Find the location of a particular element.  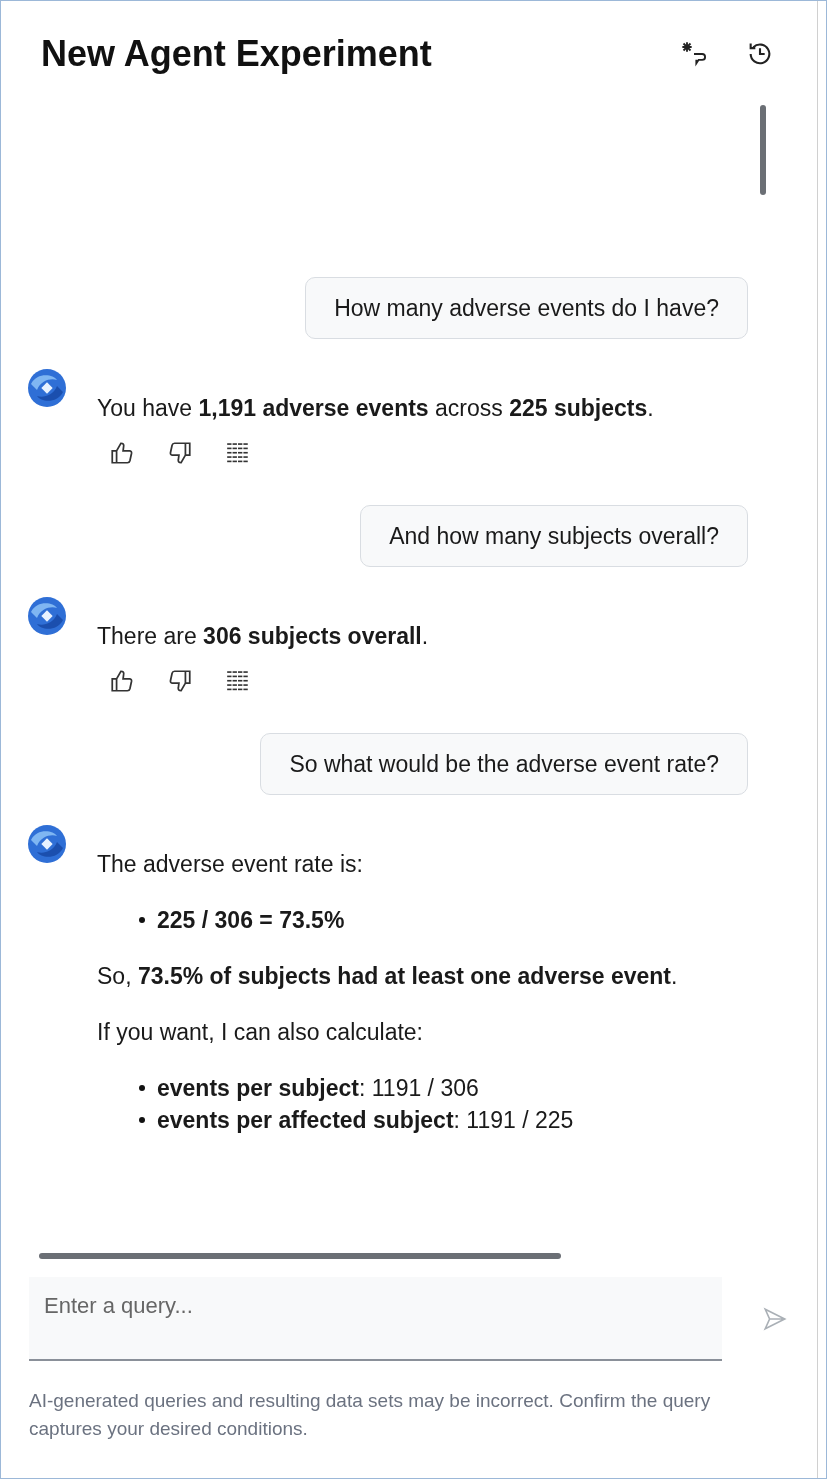

list-item-text: events per affected subject: 1191 / 225 is located at coordinates (365, 1120).